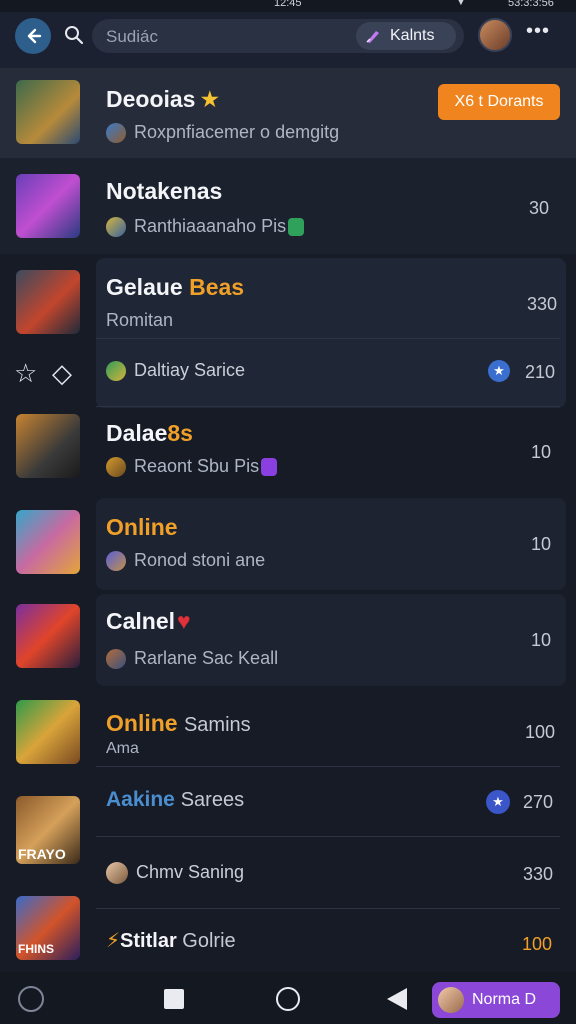 This screenshot has width=576, height=1024. What do you see at coordinates (397, 999) in the screenshot?
I see `back-icon` at bounding box center [397, 999].